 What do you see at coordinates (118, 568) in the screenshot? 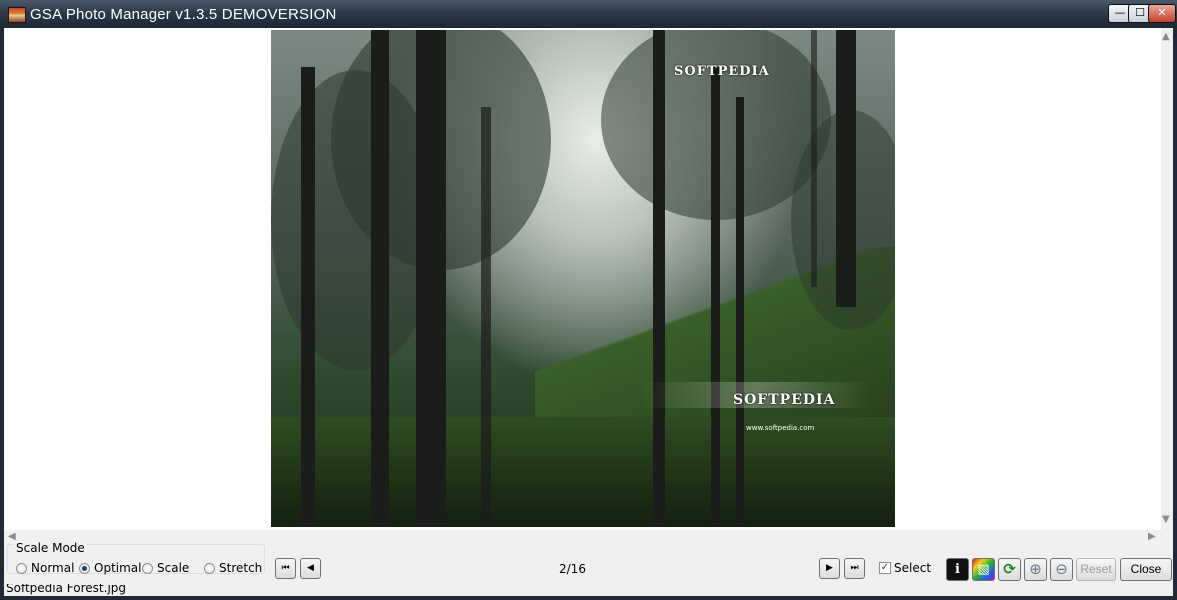
I see `radio-optimal-label: Optimal` at bounding box center [118, 568].